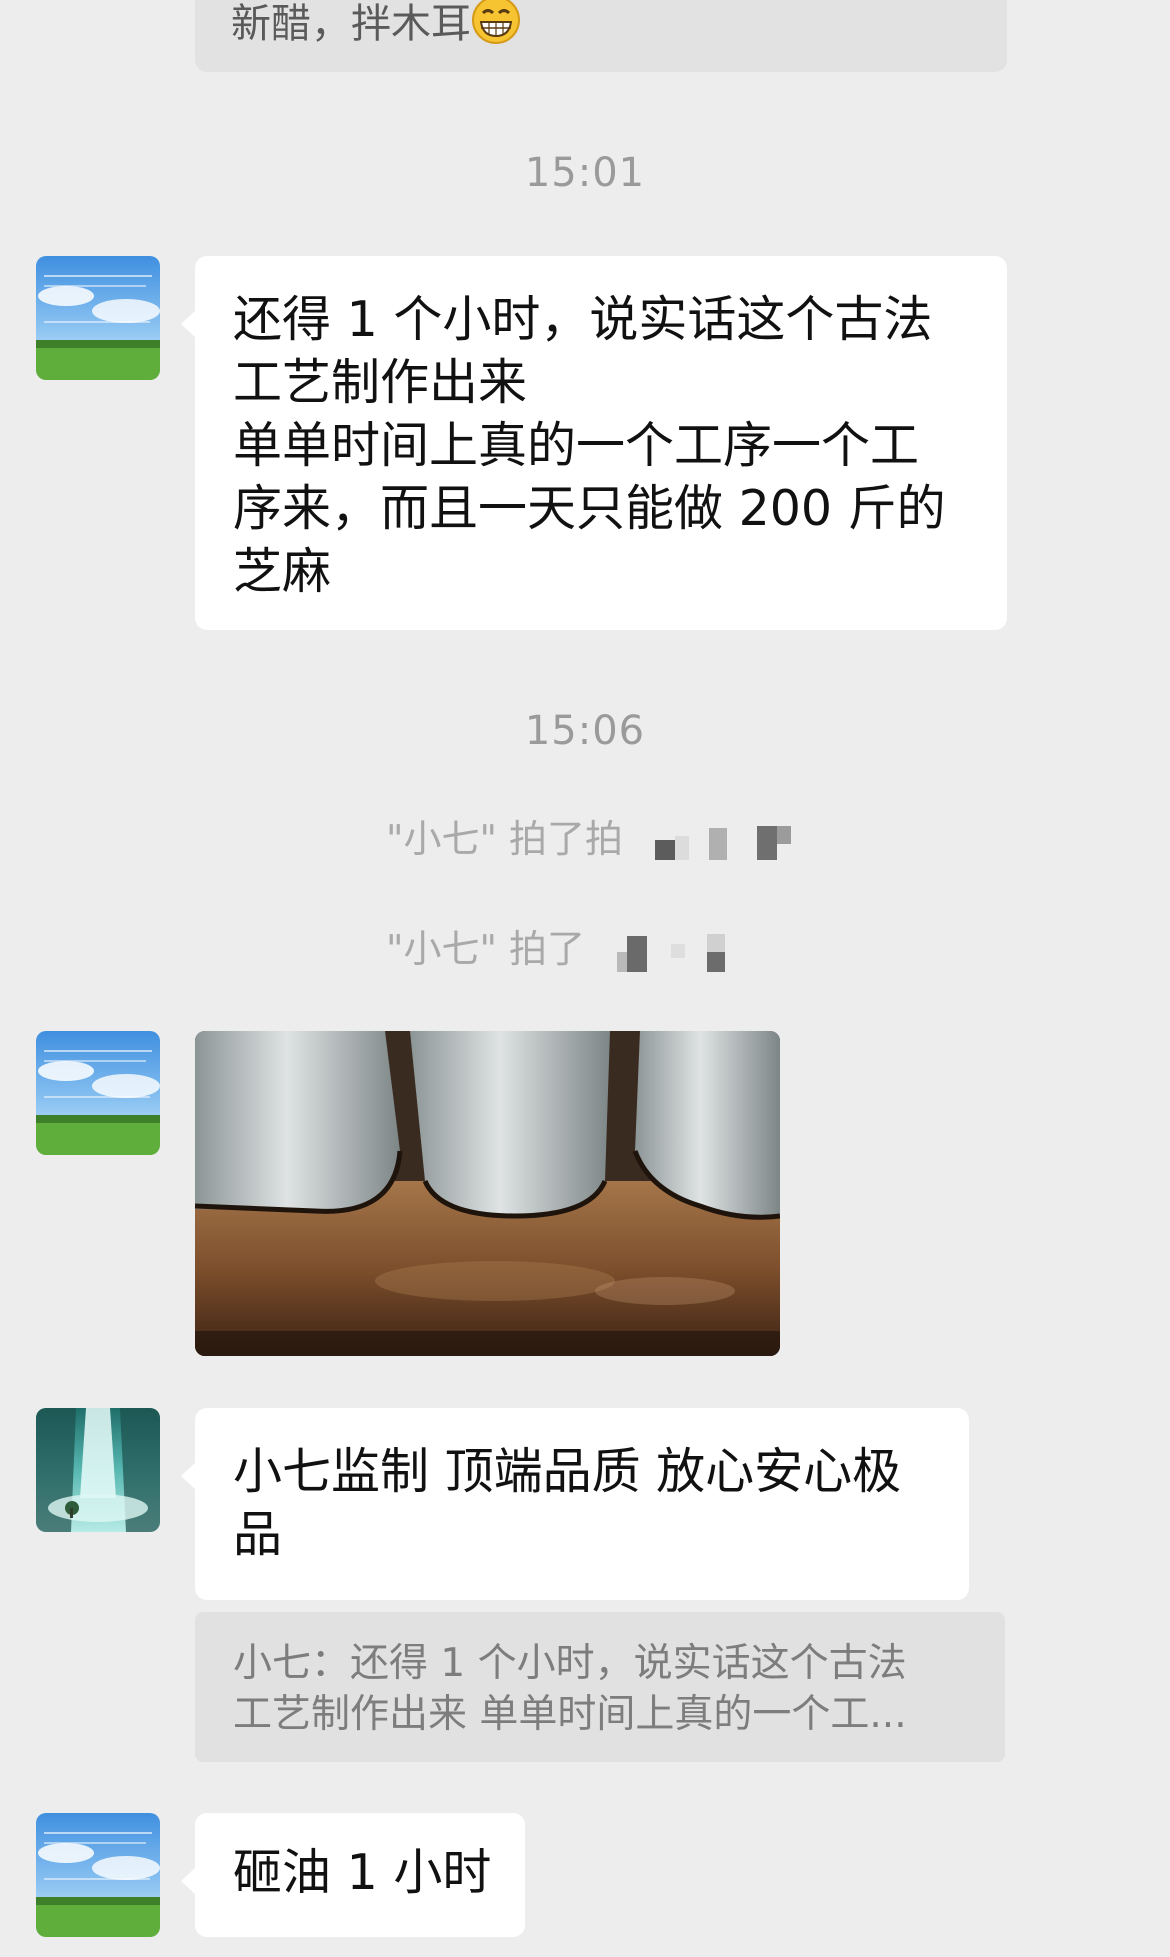 This screenshot has width=1170, height=1957. Describe the element at coordinates (601, 36) in the screenshot. I see `message-bubble-partial: 新醋，拌木耳` at that location.